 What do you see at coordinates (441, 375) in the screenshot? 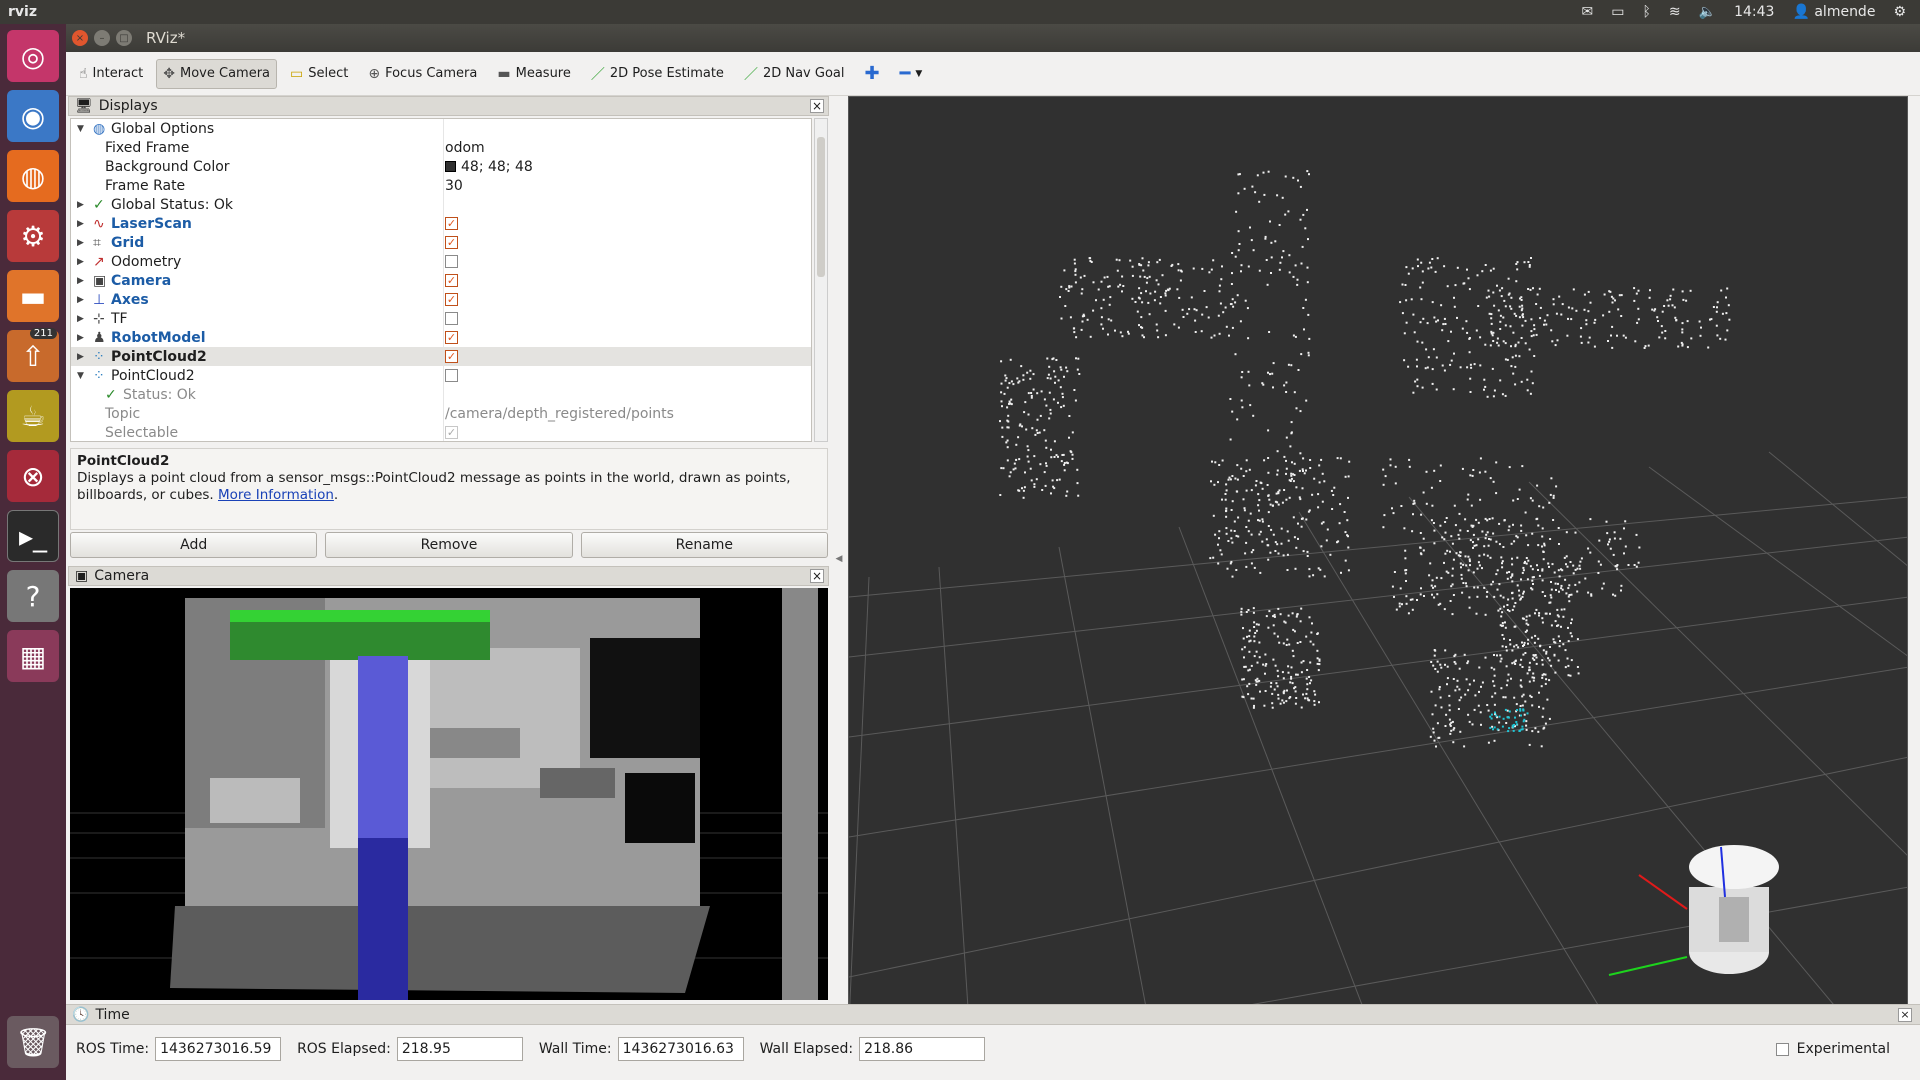
I see `display-row: ▼ ⁘ PointCloud2` at bounding box center [441, 375].